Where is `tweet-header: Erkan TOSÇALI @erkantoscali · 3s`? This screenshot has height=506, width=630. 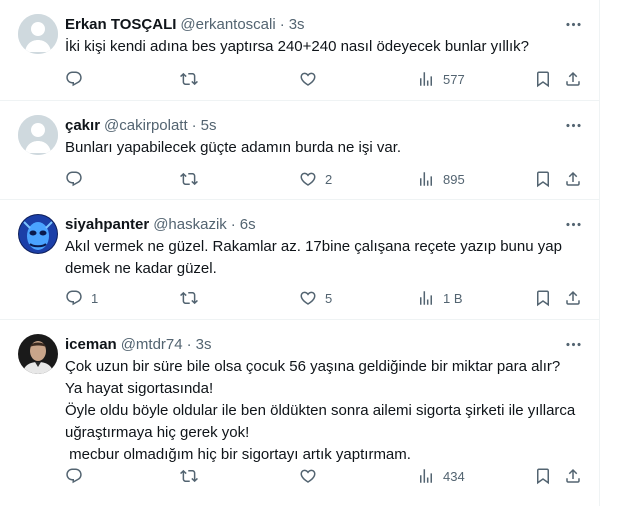 tweet-header: Erkan TOSÇALI @erkantoscali · 3s is located at coordinates (185, 24).